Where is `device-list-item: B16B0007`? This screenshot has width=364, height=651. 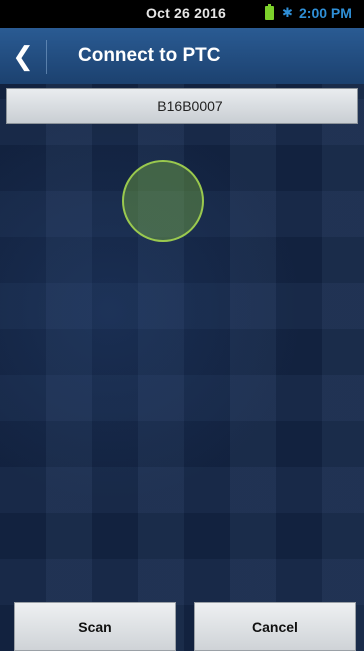
device-list-item: B16B0007 is located at coordinates (182, 106).